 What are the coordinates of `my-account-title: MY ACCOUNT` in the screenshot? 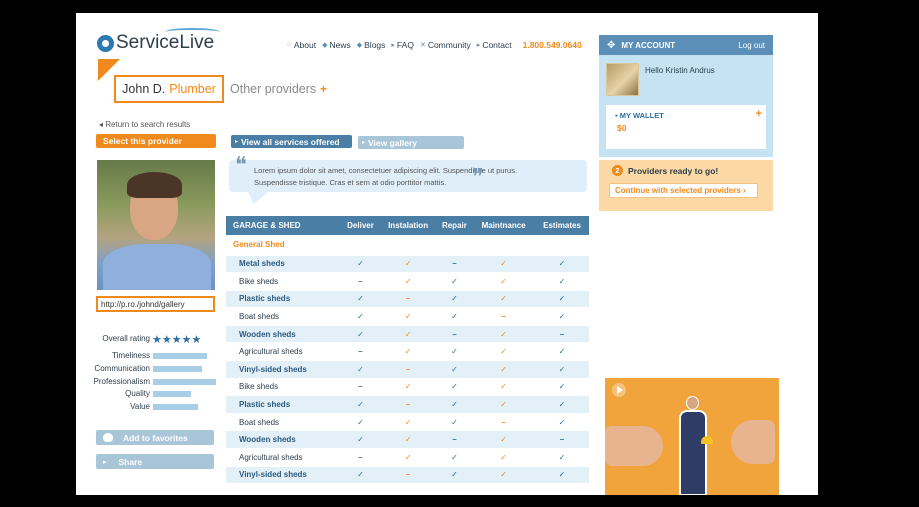 It's located at (648, 45).